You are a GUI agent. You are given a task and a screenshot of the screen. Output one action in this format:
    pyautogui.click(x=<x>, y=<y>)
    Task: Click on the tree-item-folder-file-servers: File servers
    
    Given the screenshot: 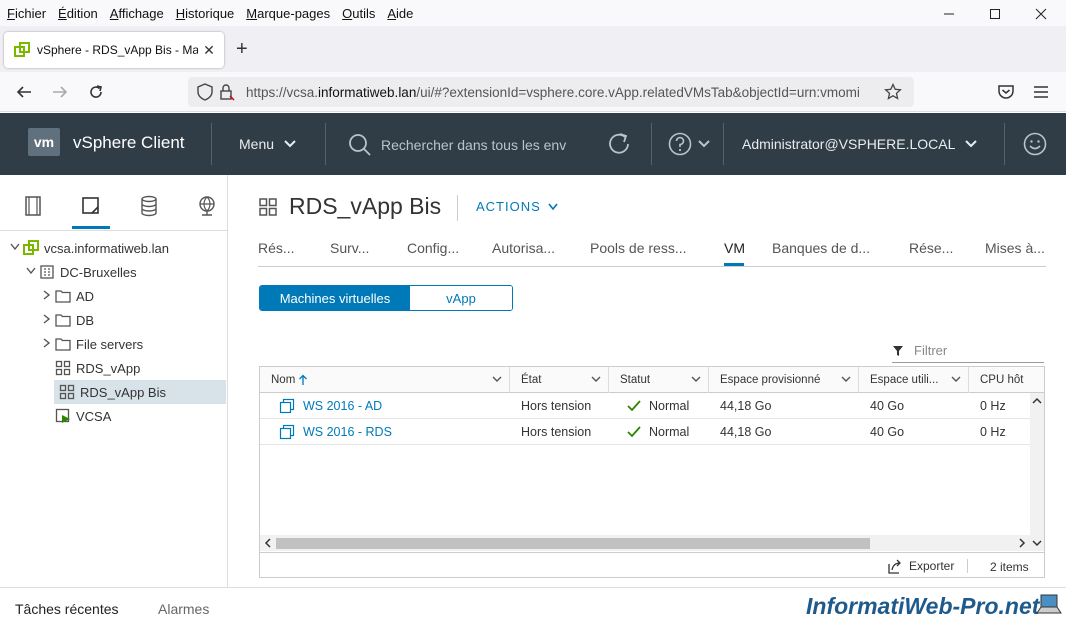 What is the action you would take?
    pyautogui.click(x=114, y=344)
    